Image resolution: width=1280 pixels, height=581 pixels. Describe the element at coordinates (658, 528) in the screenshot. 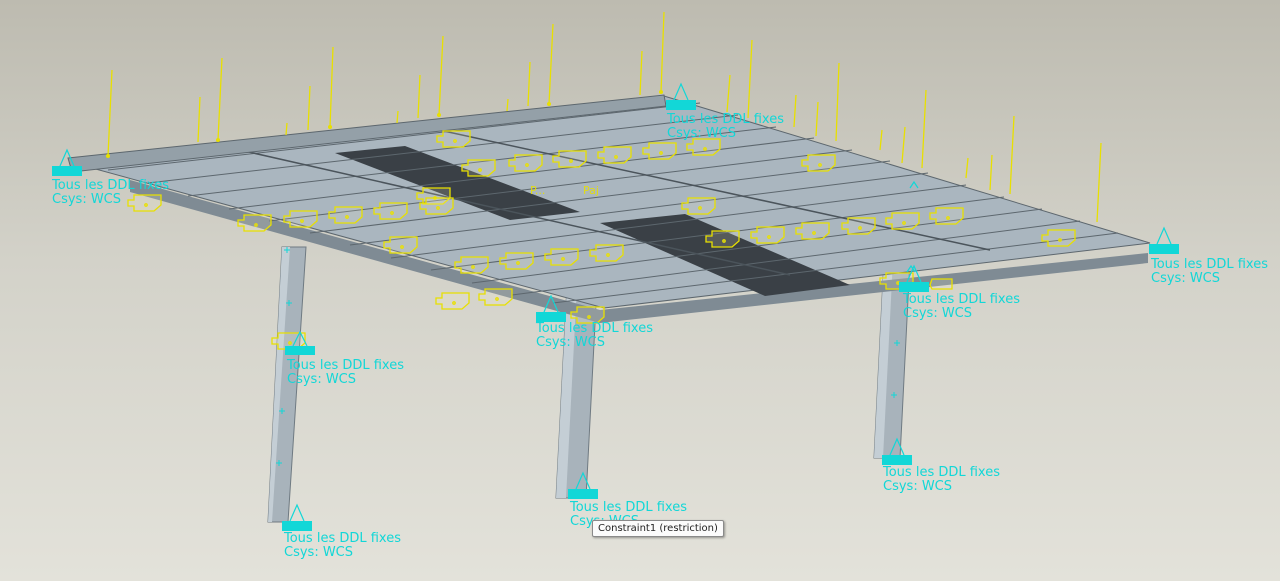

I see `hover-tooltip: Constraint1 (restriction)` at that location.